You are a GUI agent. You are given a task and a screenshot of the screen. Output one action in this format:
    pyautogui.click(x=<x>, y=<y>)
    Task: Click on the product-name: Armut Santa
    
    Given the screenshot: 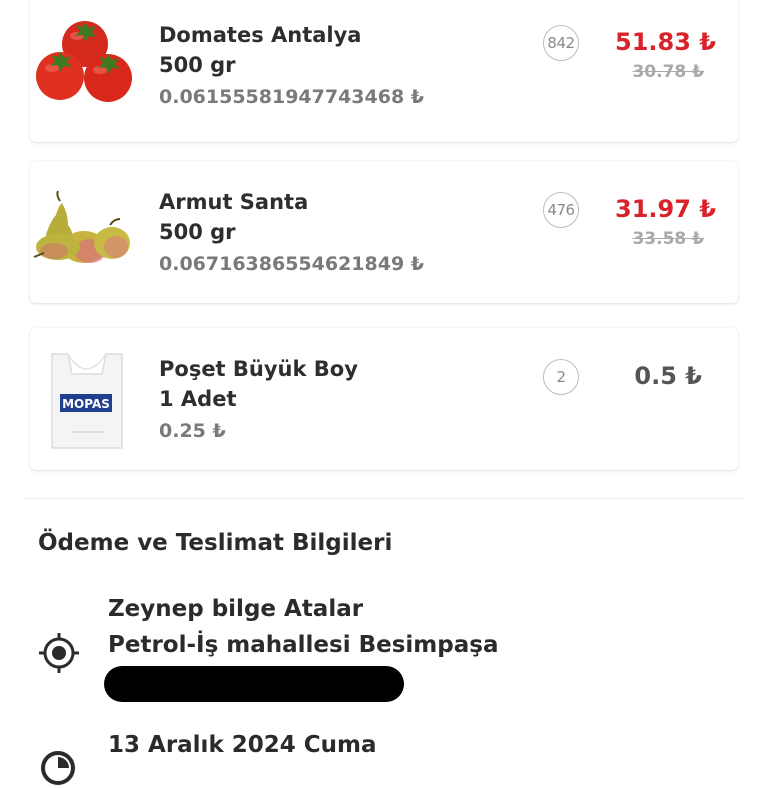 What is the action you would take?
    pyautogui.click(x=234, y=202)
    